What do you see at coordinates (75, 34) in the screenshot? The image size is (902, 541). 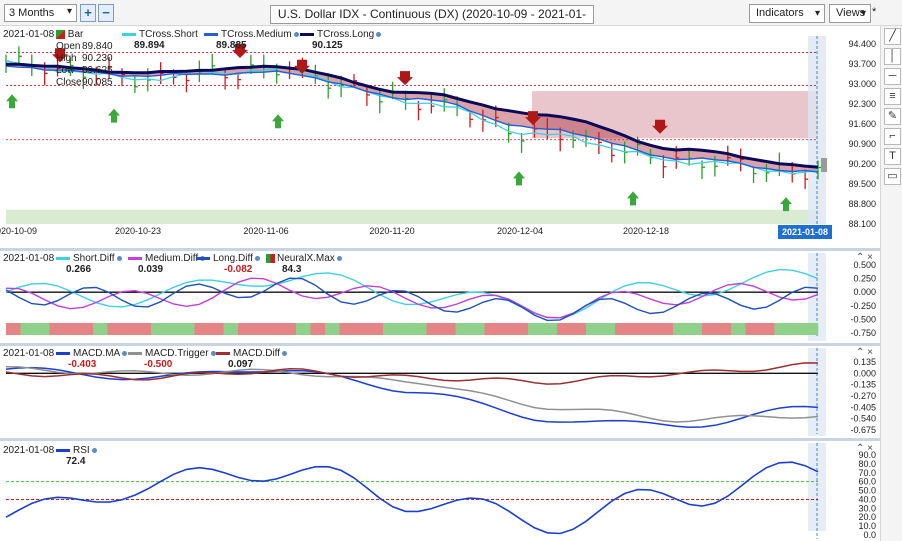 I see `bar-legend-label: Bar` at bounding box center [75, 34].